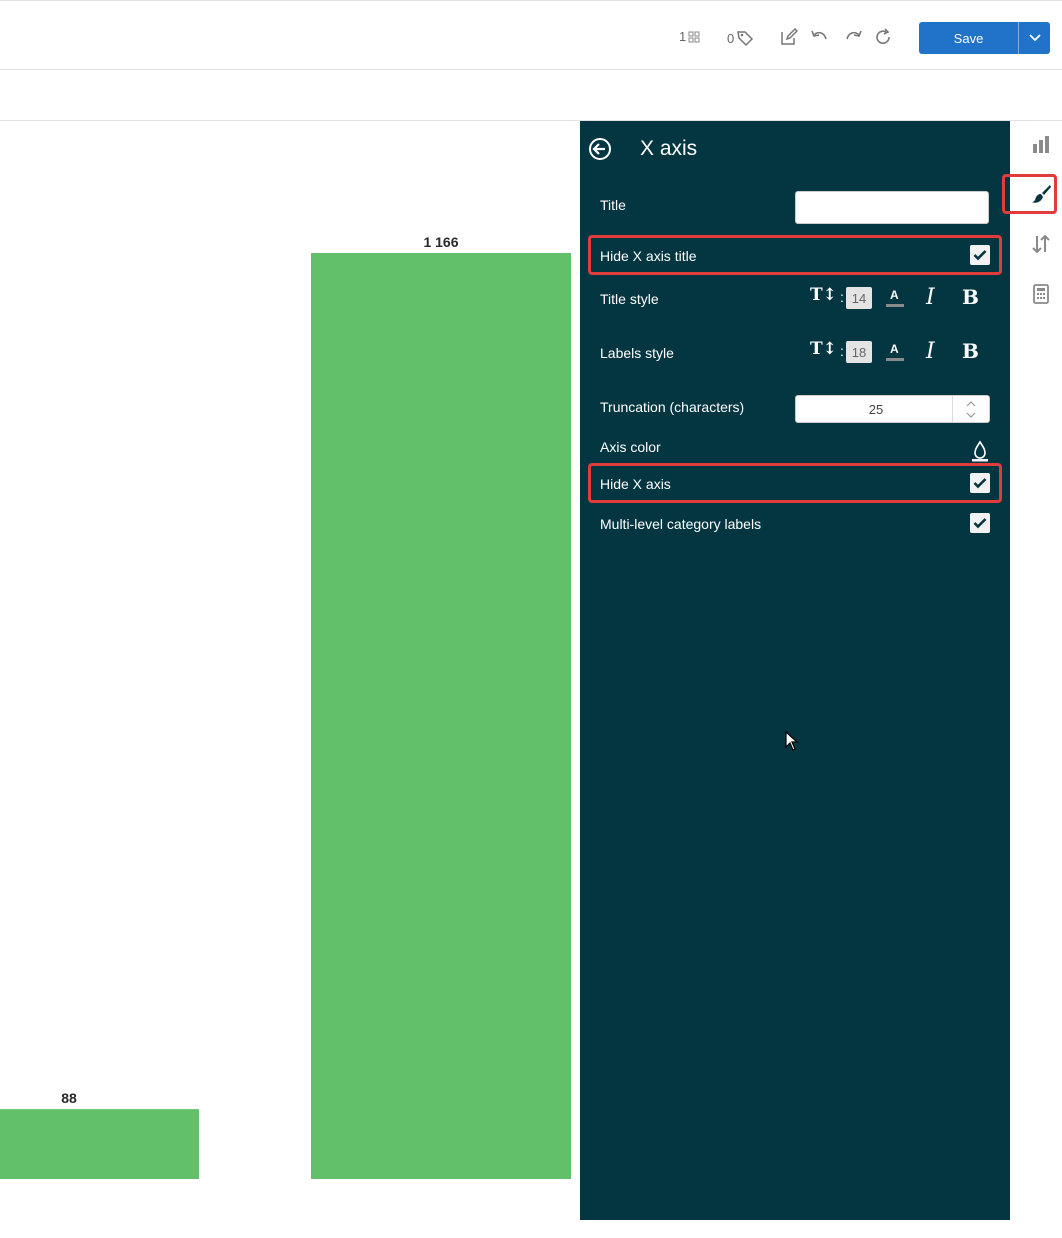  What do you see at coordinates (980, 451) in the screenshot?
I see `color-drop-icon` at bounding box center [980, 451].